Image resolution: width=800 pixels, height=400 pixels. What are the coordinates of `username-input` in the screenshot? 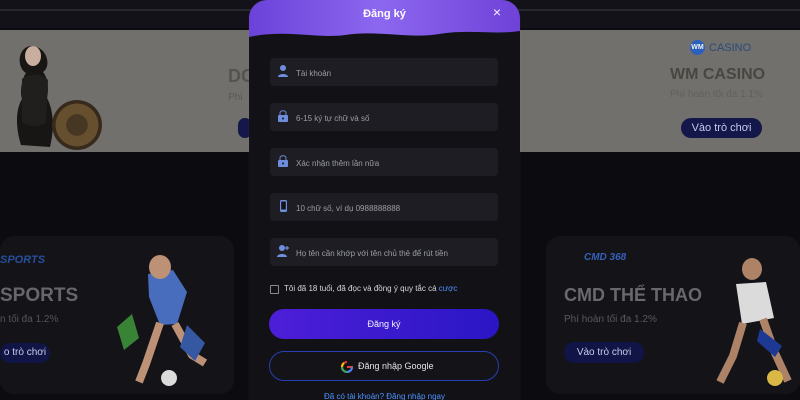 It's located at (393, 73).